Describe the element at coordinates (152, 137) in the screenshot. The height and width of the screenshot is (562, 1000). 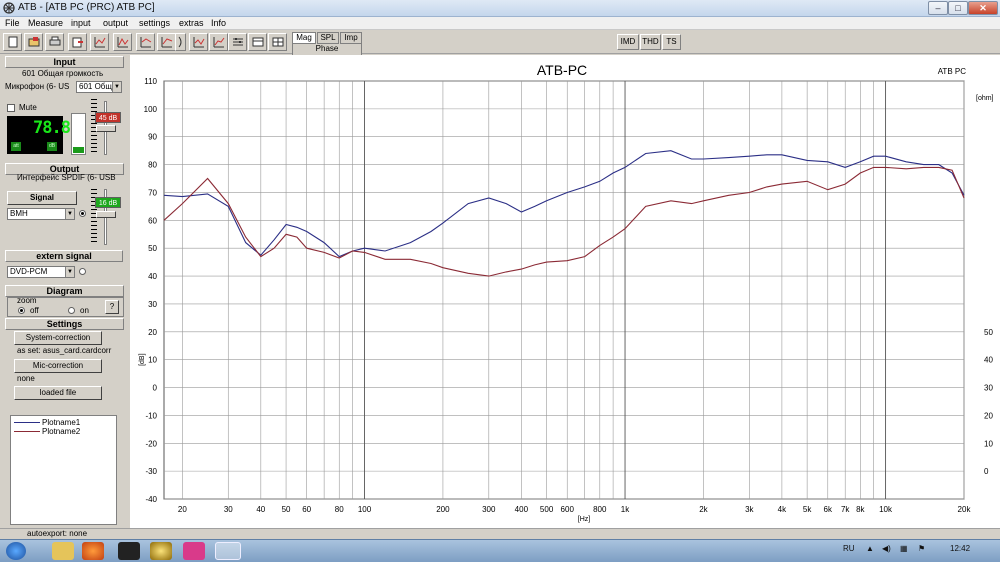
I see `y-tick-label: 90` at that location.